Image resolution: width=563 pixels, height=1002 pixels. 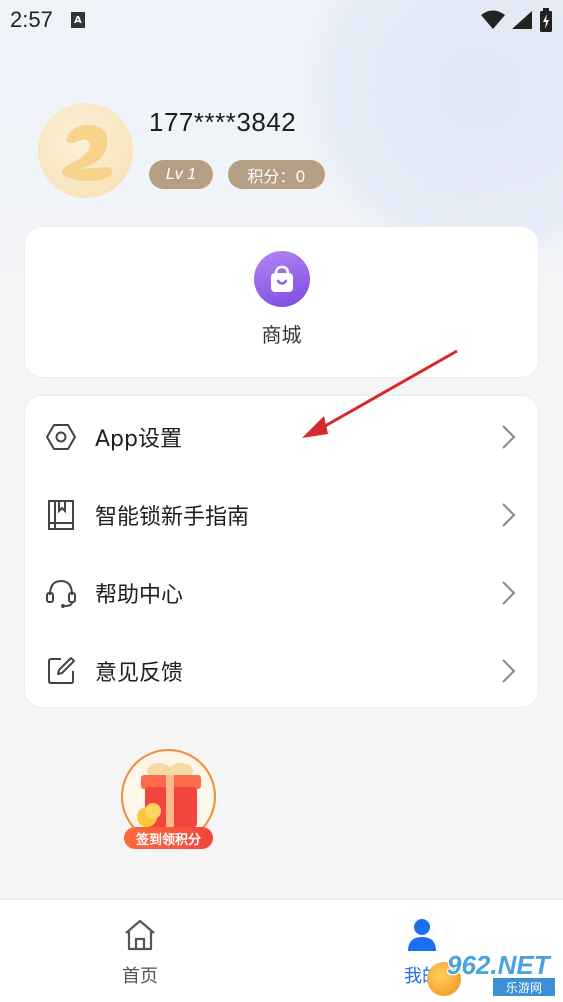 I want to click on avatar-logo-icon, so click(x=87, y=152).